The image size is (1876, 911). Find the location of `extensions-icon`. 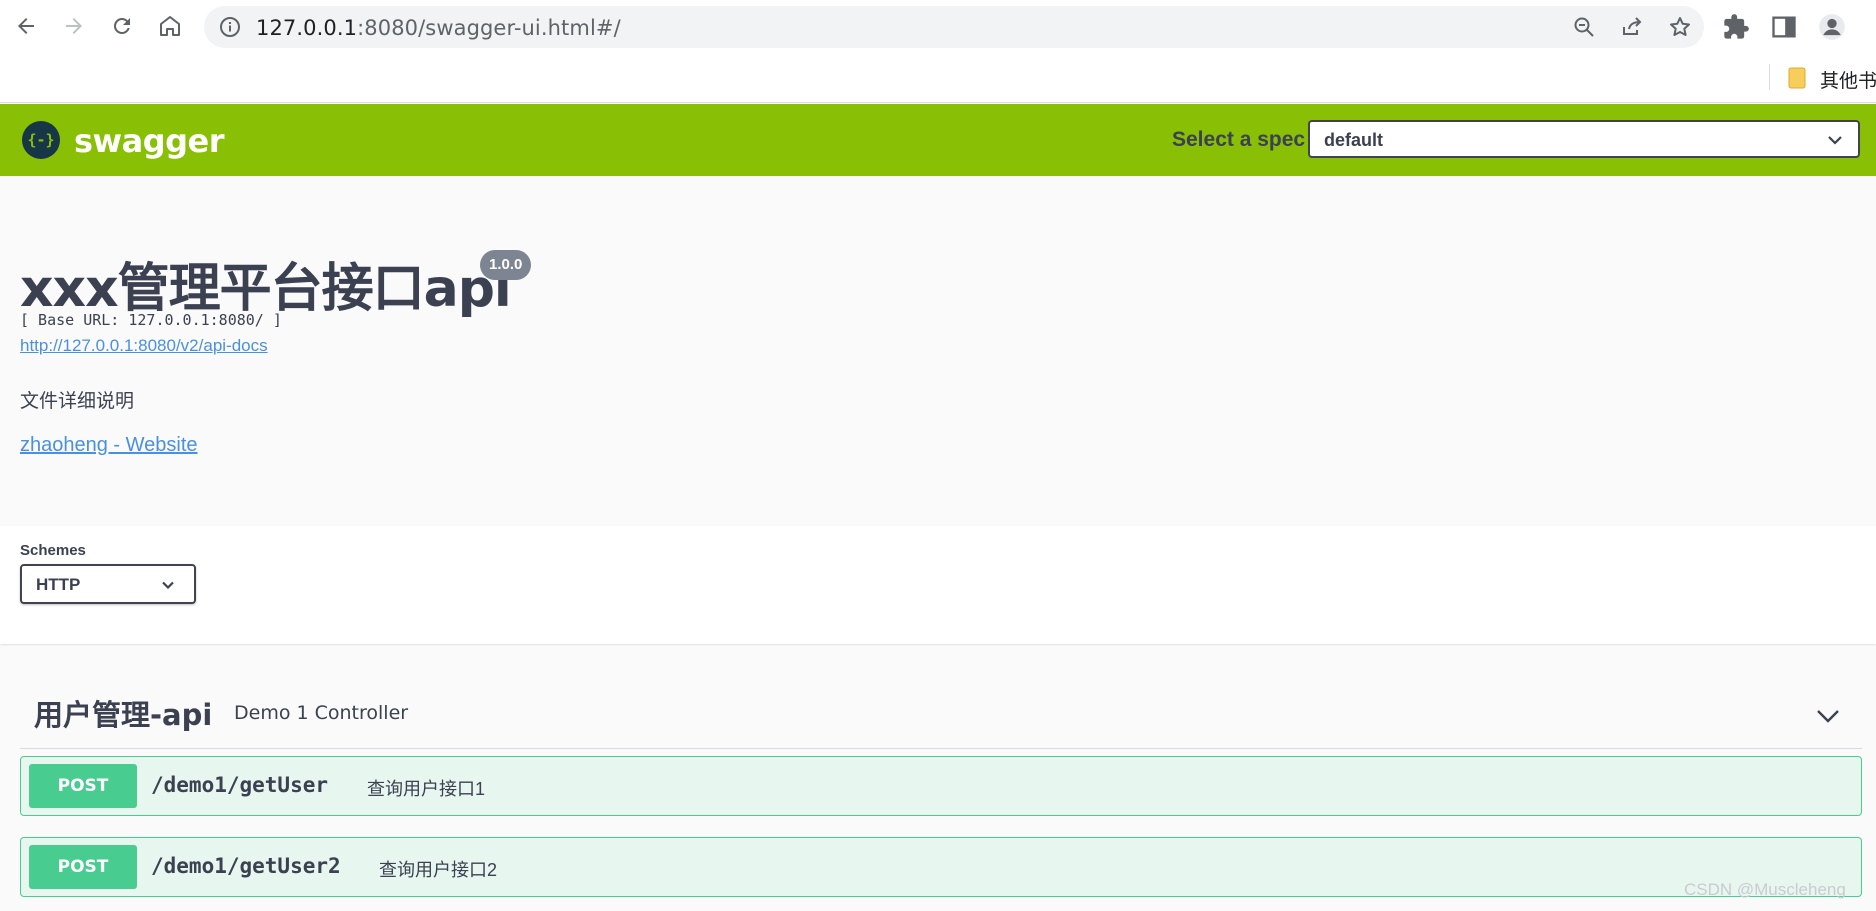

extensions-icon is located at coordinates (1736, 27).